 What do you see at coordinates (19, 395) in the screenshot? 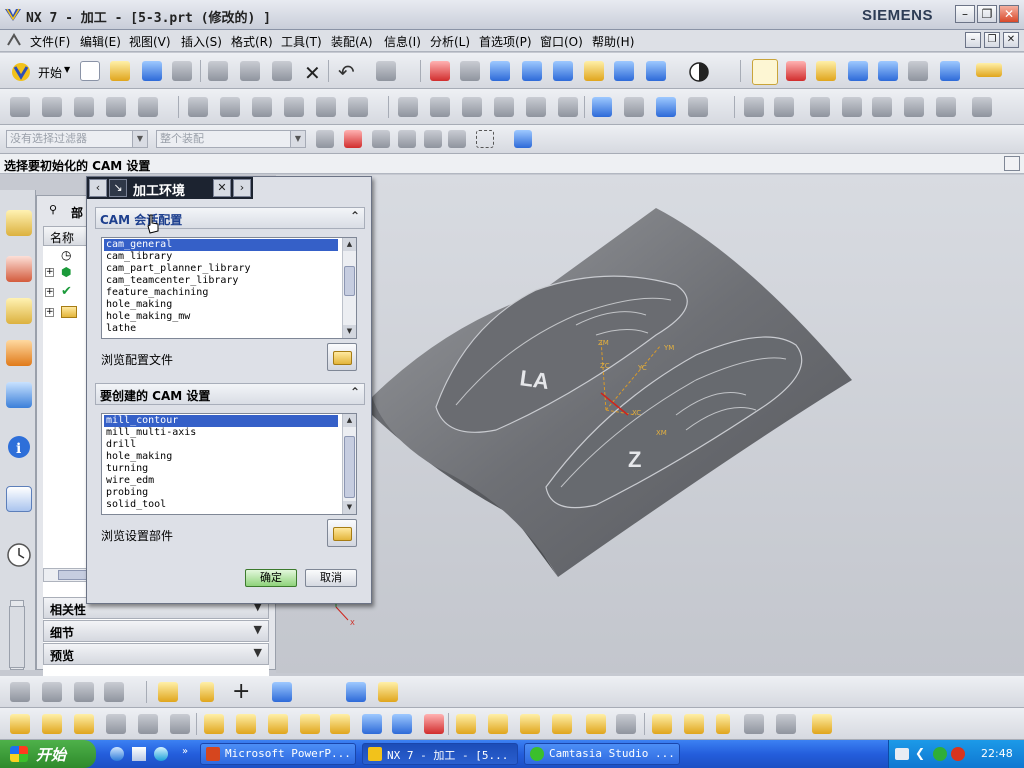
I see `history-icon` at bounding box center [19, 395].